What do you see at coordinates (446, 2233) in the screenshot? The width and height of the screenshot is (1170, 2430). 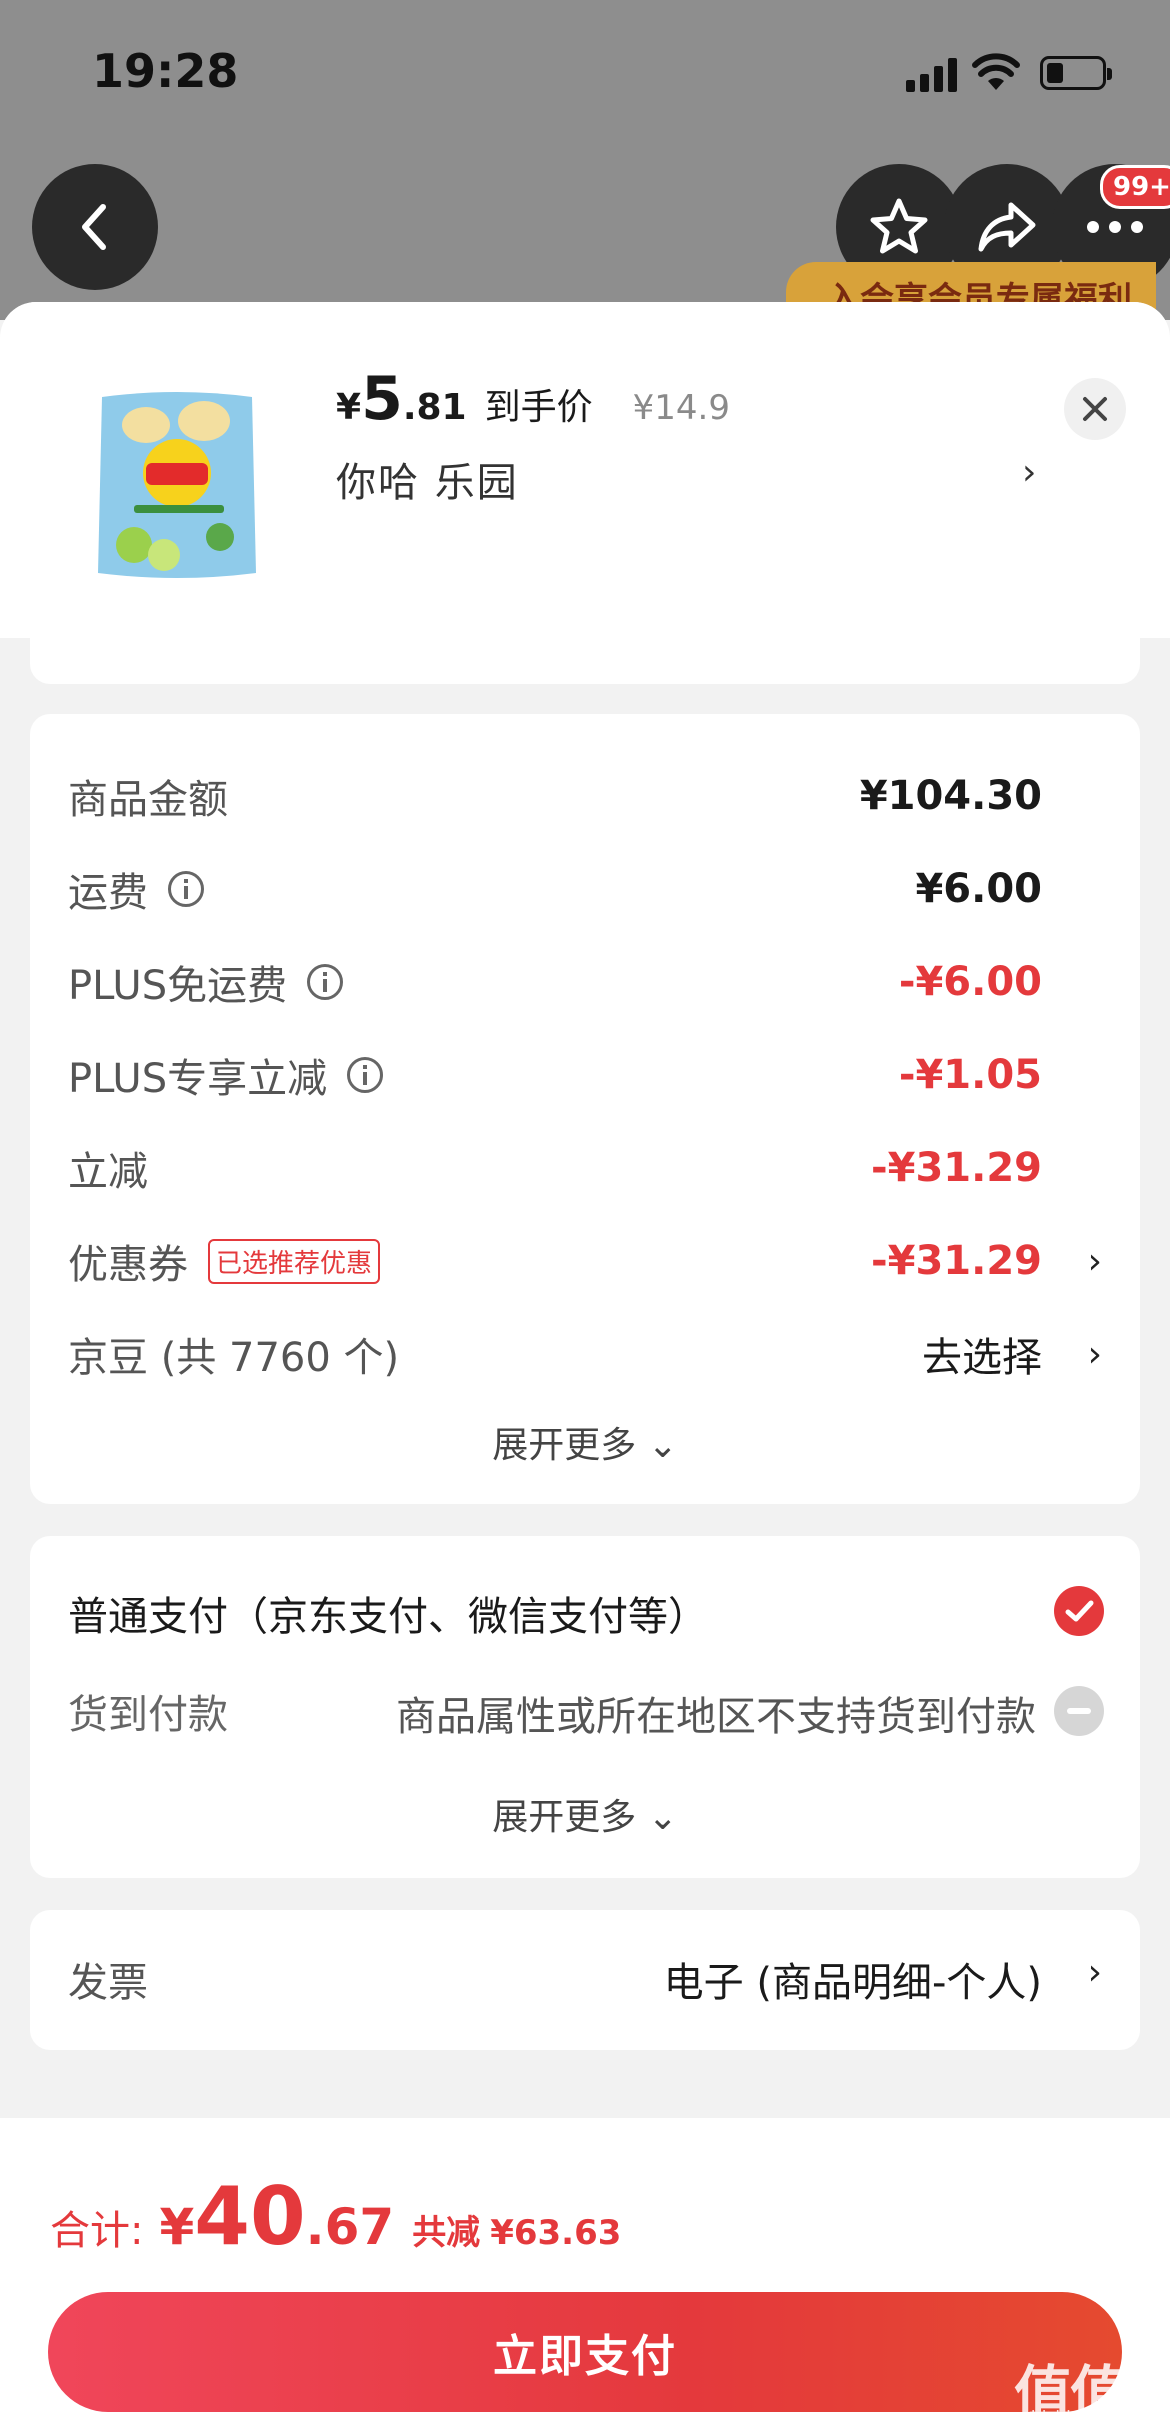 I see `saved-label: 共减` at bounding box center [446, 2233].